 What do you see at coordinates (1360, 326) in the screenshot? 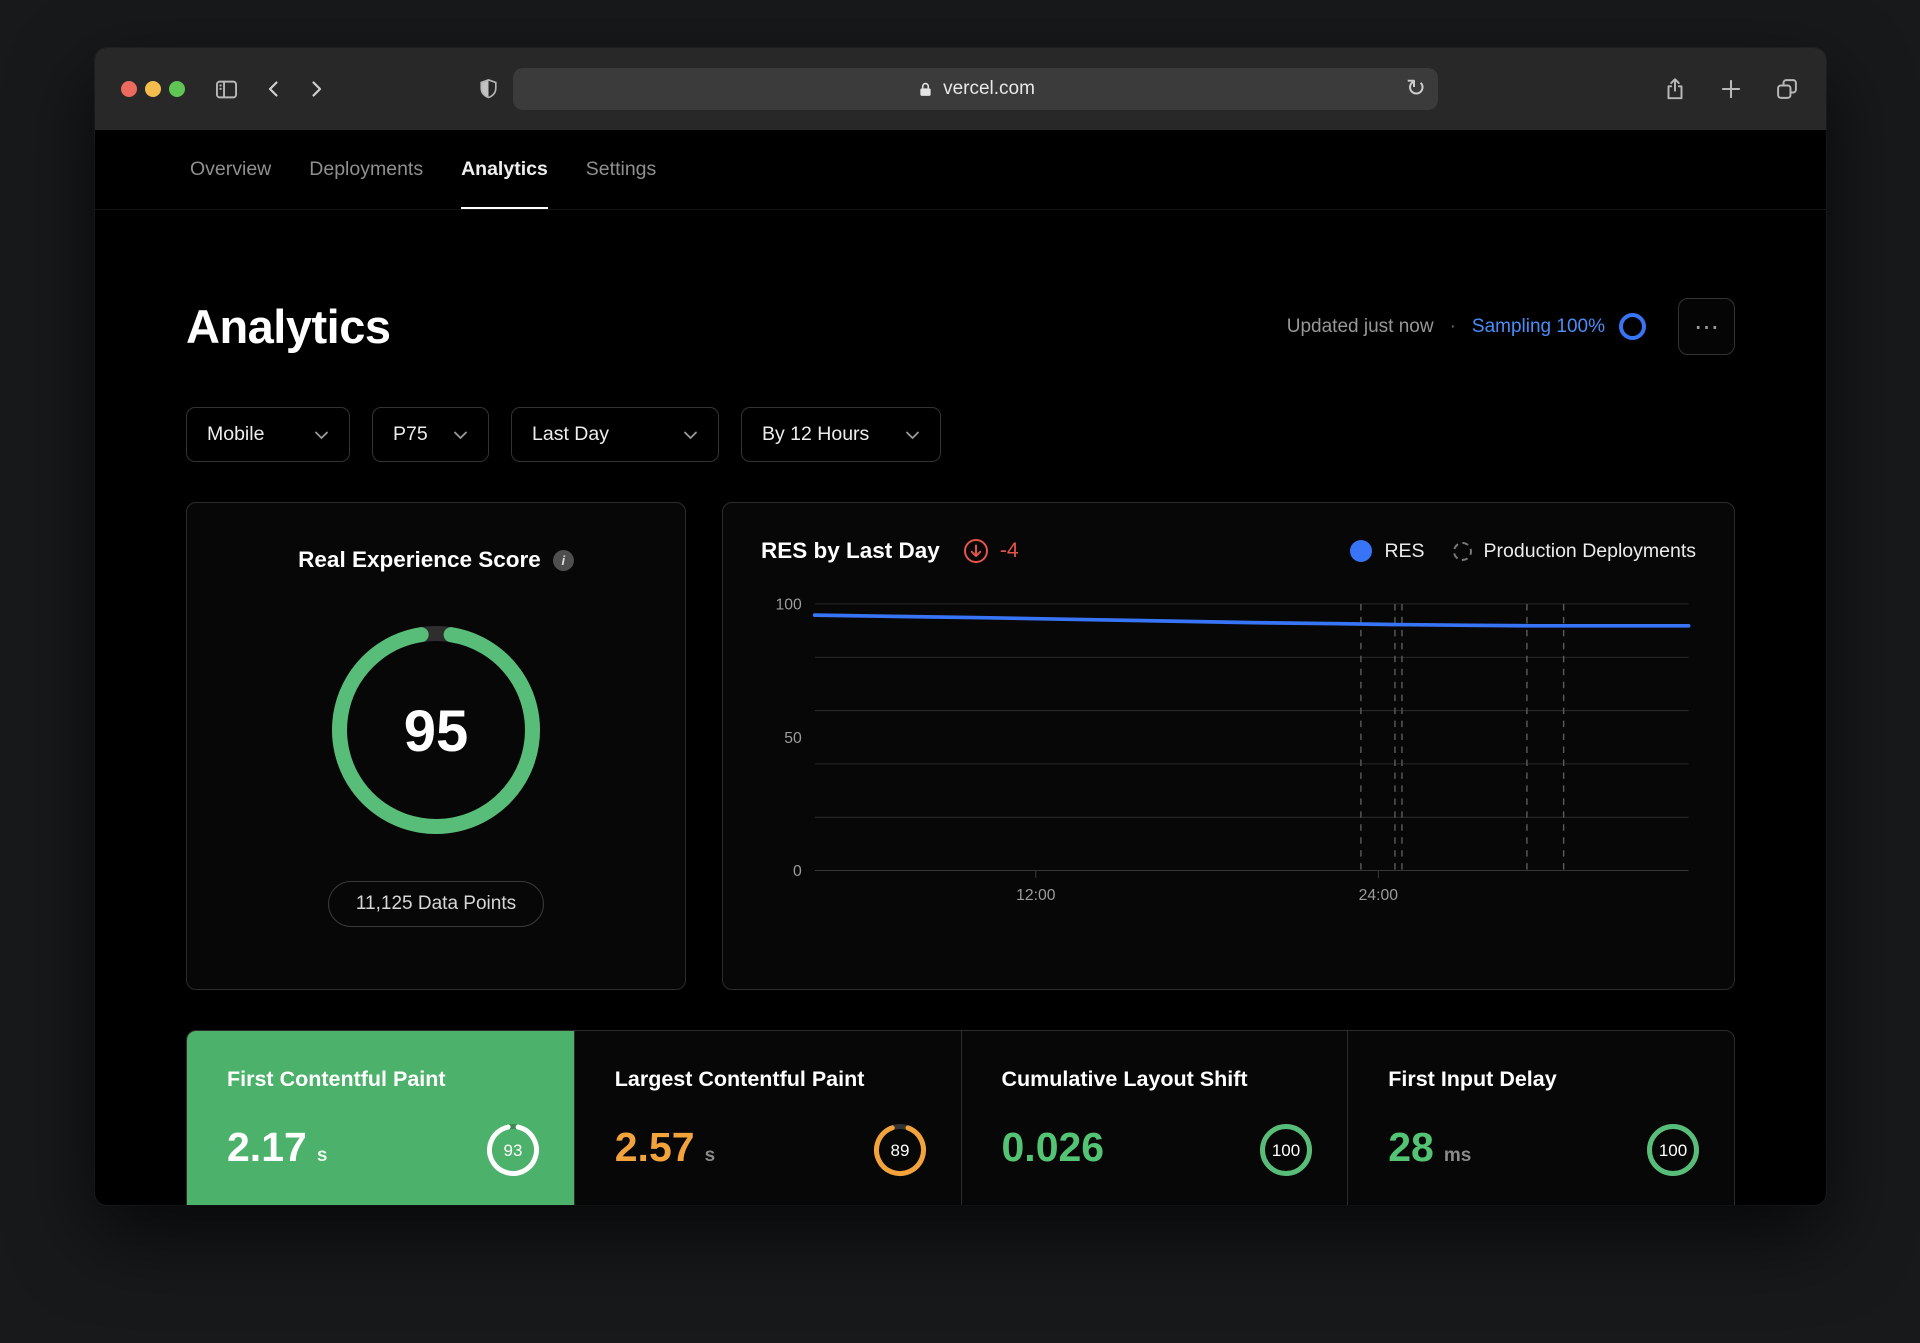
I see `updated-status: Updated just now` at bounding box center [1360, 326].